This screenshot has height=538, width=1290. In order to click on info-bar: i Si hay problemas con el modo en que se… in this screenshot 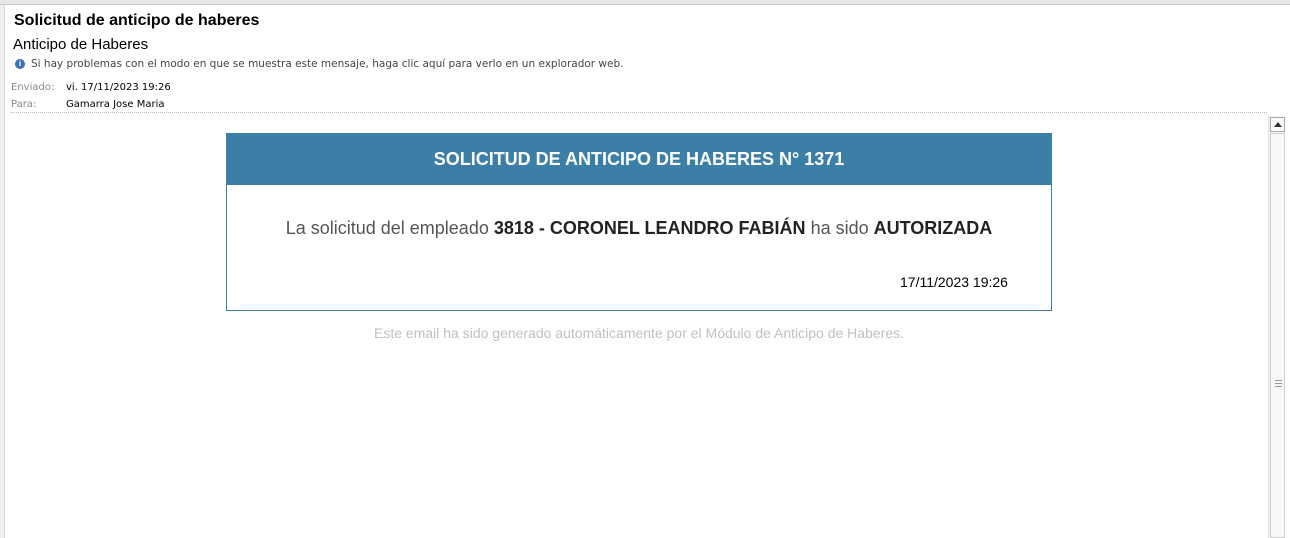, I will do `click(319, 64)`.